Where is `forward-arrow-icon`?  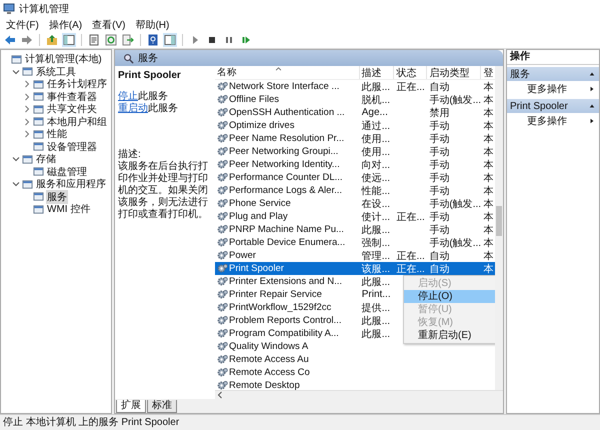
forward-arrow-icon is located at coordinates (27, 40).